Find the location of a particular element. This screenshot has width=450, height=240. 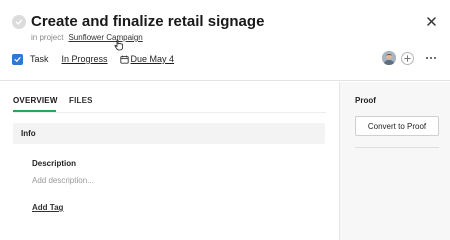

tabs-divider is located at coordinates (169, 112).